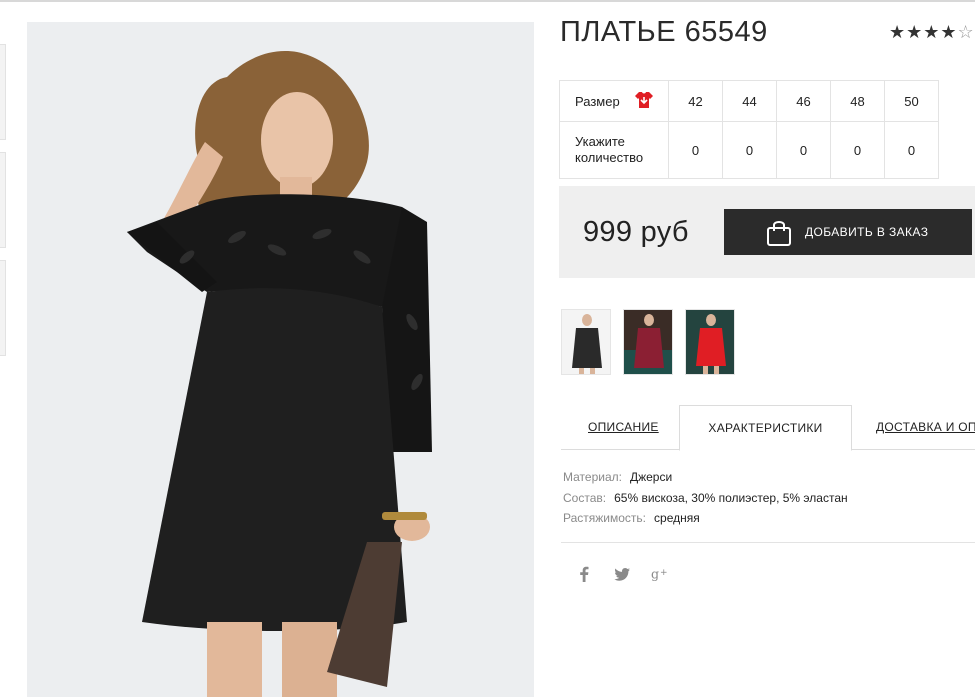  What do you see at coordinates (857, 101) in the screenshot?
I see `size-option: 48` at bounding box center [857, 101].